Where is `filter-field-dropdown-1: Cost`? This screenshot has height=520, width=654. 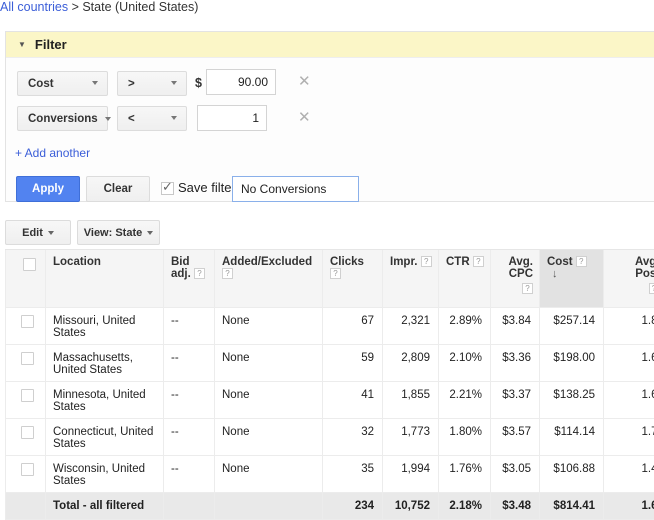 filter-field-dropdown-1: Cost is located at coordinates (62, 83).